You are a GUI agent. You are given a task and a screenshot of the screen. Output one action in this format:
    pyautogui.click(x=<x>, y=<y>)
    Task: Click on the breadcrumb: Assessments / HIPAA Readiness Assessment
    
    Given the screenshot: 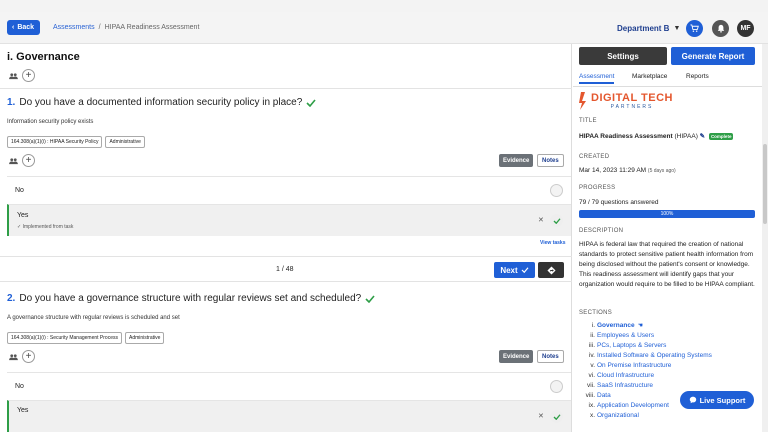 What is the action you would take?
    pyautogui.click(x=126, y=27)
    